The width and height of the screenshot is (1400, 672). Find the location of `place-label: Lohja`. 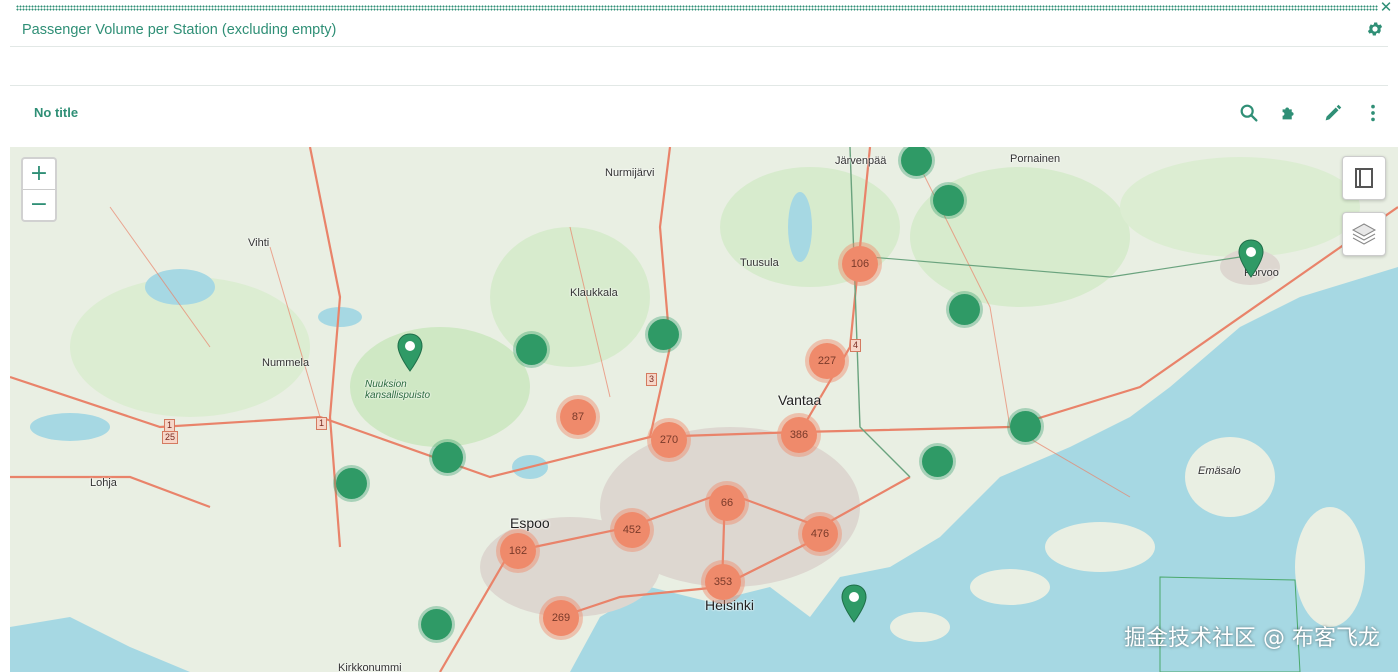

place-label: Lohja is located at coordinates (103, 483).